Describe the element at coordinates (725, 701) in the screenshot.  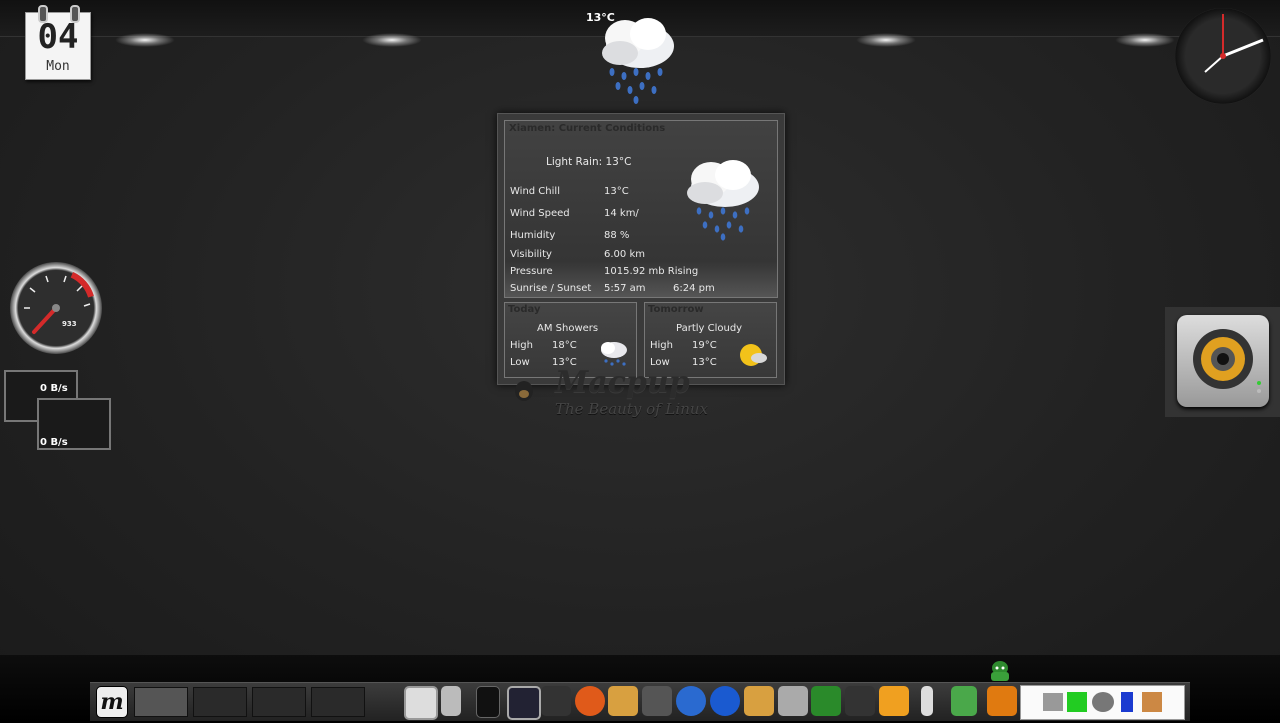
I see `power-icon` at that location.